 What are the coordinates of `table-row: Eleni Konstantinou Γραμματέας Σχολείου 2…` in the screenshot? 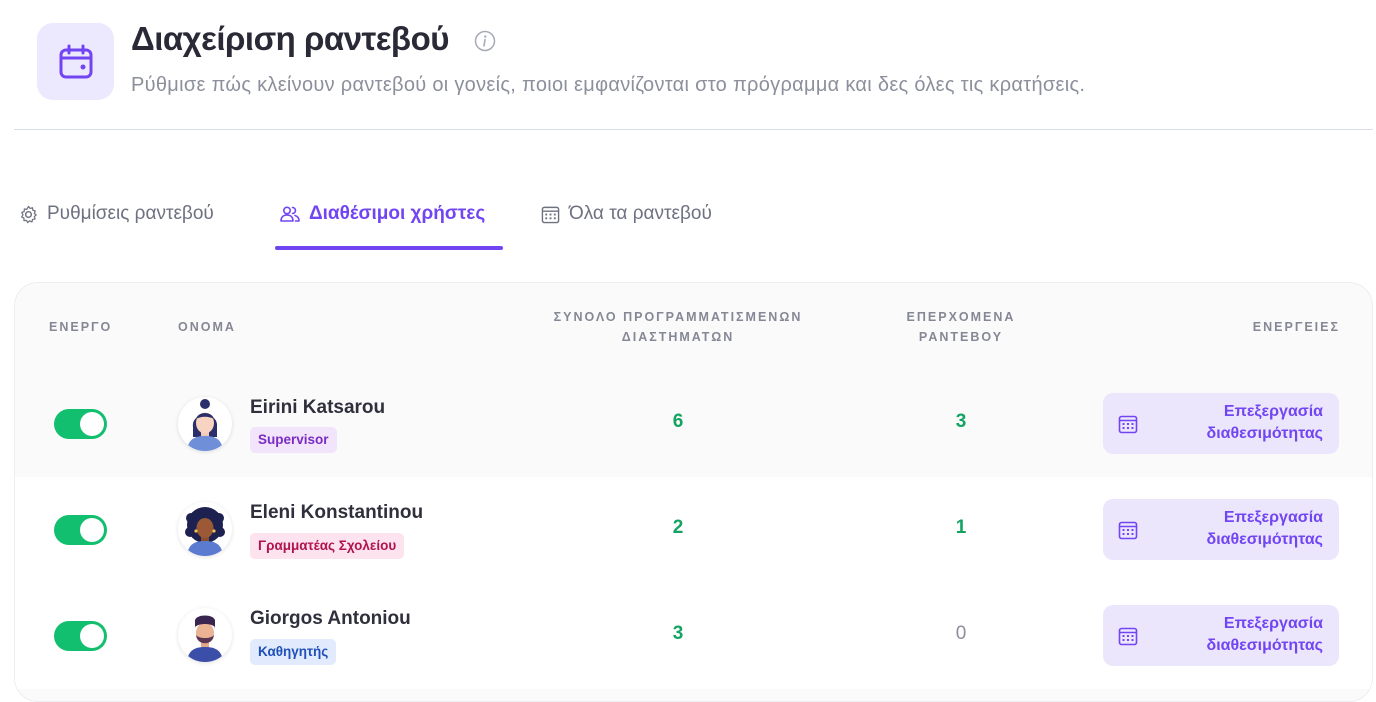 It's located at (693, 530).